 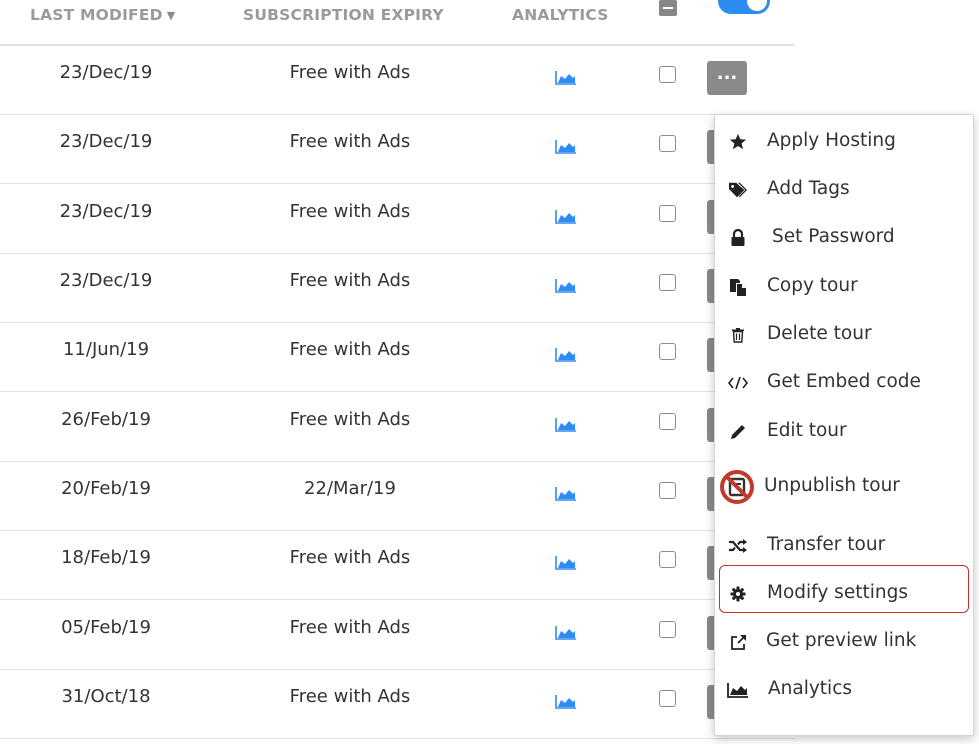 What do you see at coordinates (844, 142) in the screenshot?
I see `menu-item-apply-hosting: Apply Hosting` at bounding box center [844, 142].